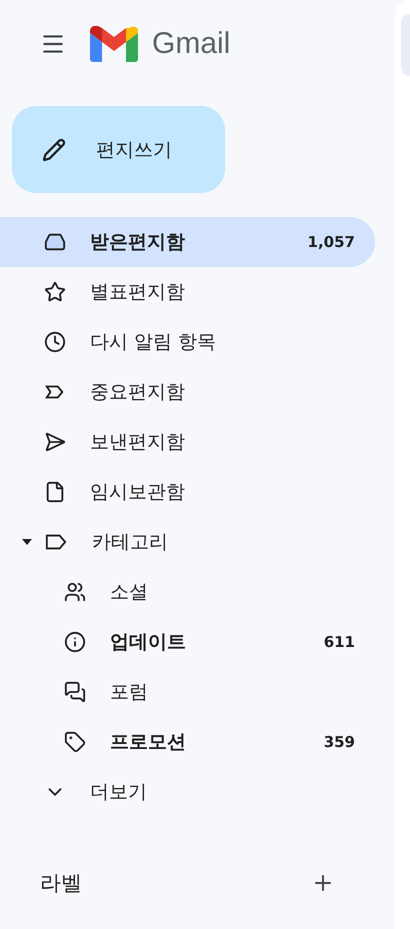  I want to click on nav-item: 별표편지함, so click(187, 292).